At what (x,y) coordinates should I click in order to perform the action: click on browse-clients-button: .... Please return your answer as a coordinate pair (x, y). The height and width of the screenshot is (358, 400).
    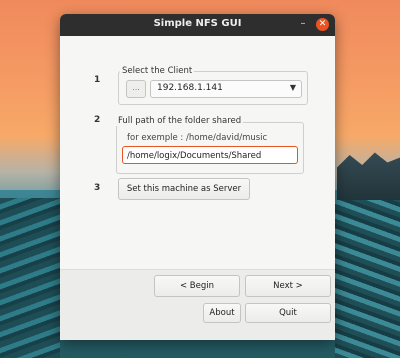
    Looking at the image, I should click on (136, 89).